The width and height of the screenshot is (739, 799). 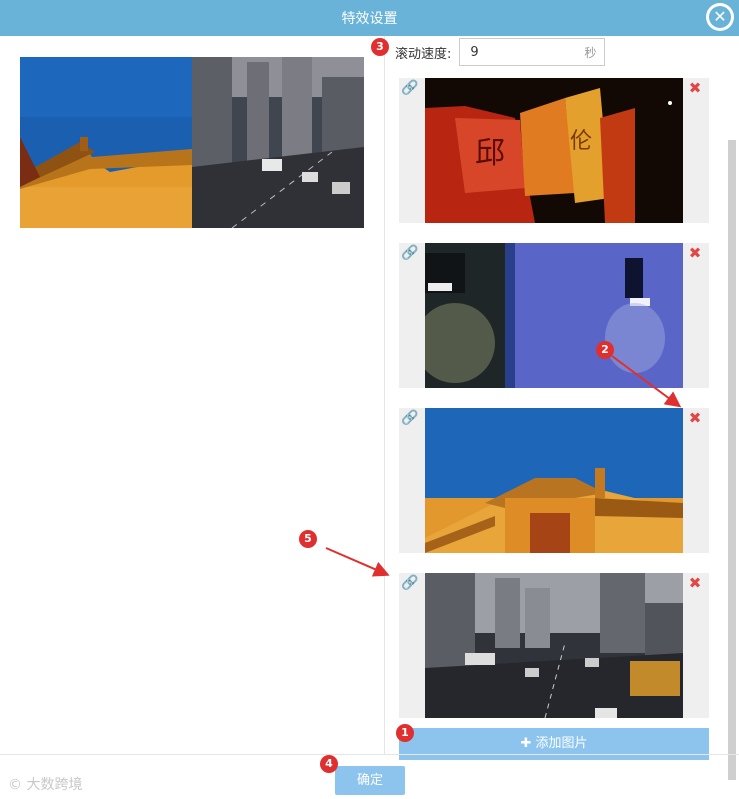 I want to click on annotation-marker-2: 2, so click(x=605, y=350).